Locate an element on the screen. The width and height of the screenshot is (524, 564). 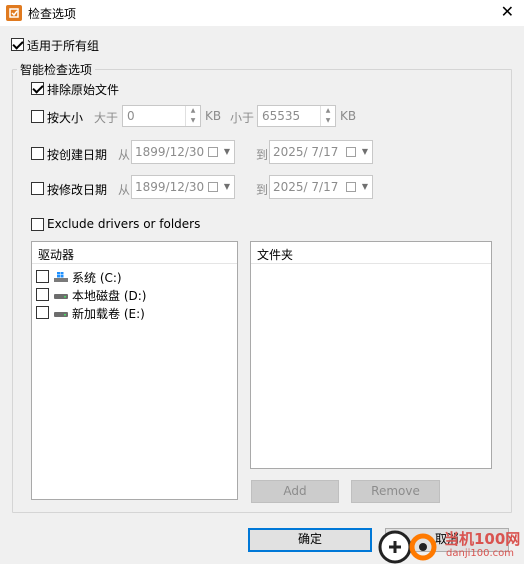
apply-all-checkbox is located at coordinates (17, 44).